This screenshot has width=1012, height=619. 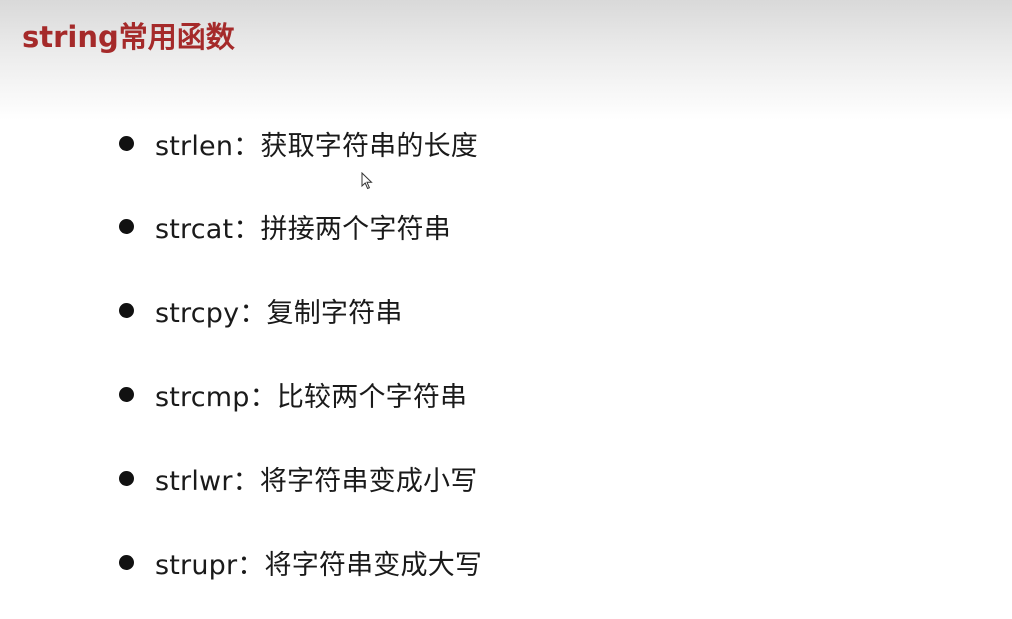 I want to click on list-item-text: strlen：获取字符串的长度, so click(x=316, y=146).